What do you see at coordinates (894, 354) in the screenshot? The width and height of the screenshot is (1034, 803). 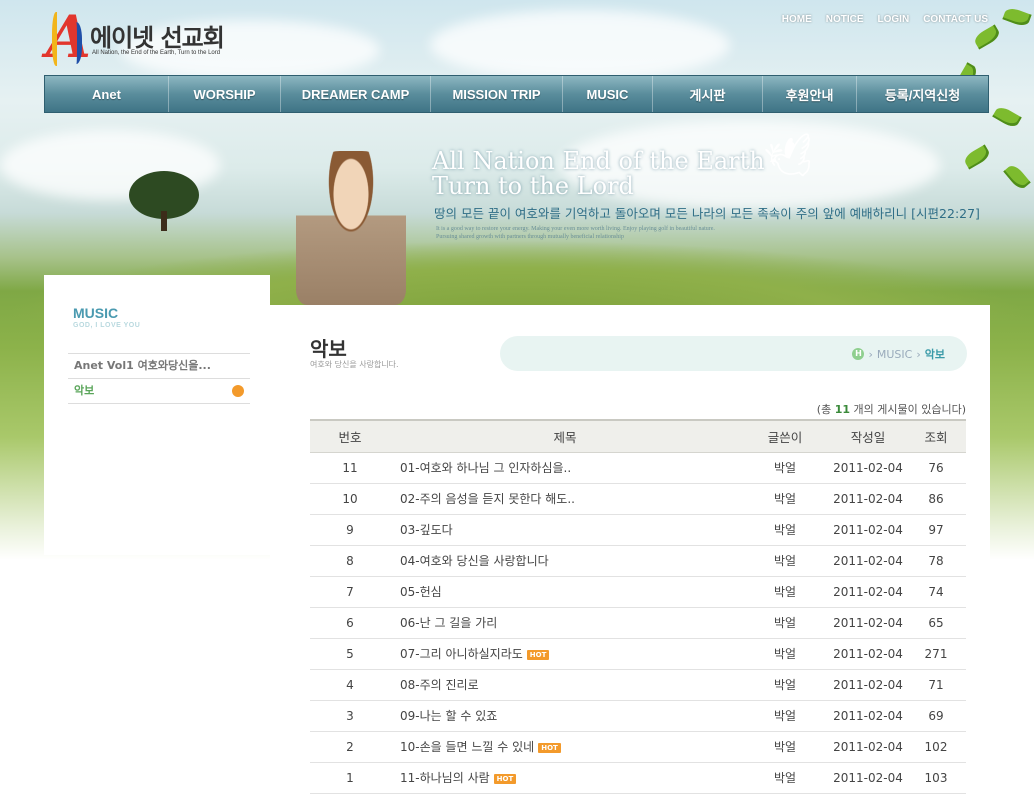 I see `breadcrumb-section: MUSIC` at bounding box center [894, 354].